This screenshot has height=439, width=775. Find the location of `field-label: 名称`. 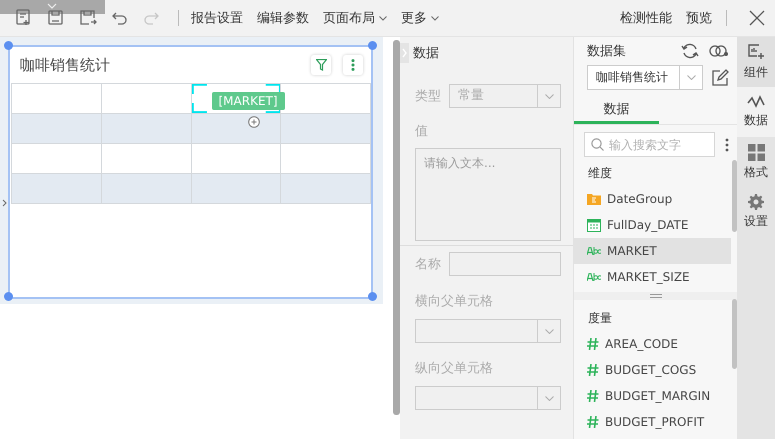

field-label: 名称 is located at coordinates (428, 264).